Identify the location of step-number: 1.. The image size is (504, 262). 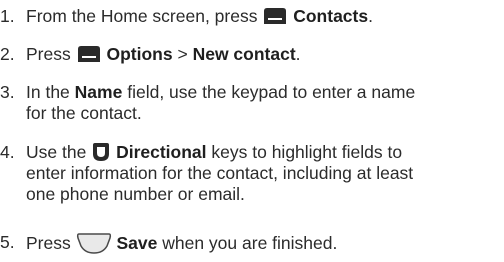
(7, 16).